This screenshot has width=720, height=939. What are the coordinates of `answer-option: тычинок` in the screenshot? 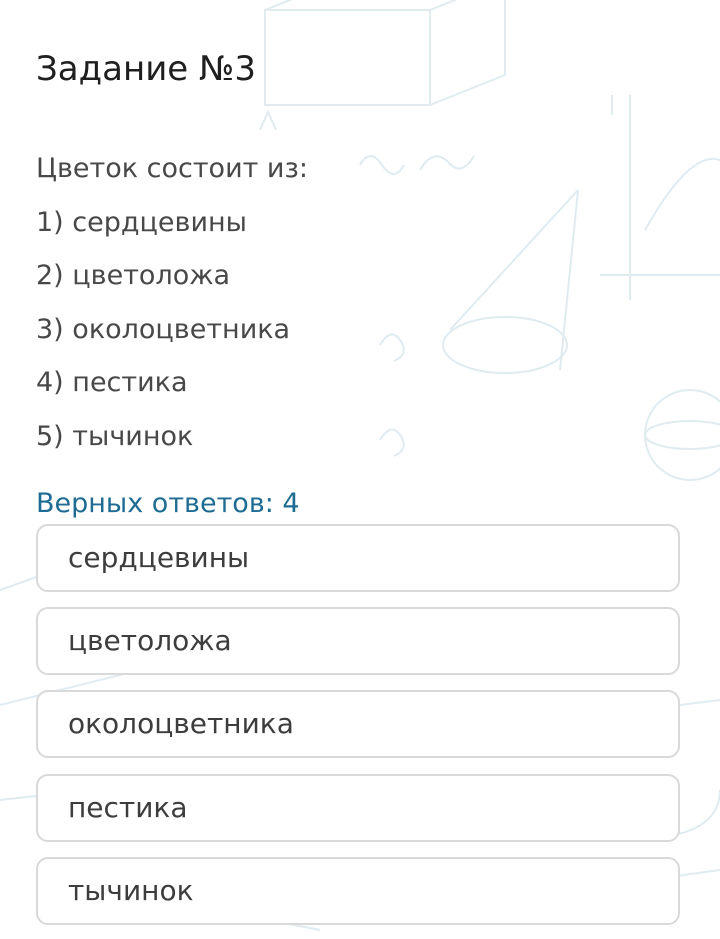 It's located at (358, 891).